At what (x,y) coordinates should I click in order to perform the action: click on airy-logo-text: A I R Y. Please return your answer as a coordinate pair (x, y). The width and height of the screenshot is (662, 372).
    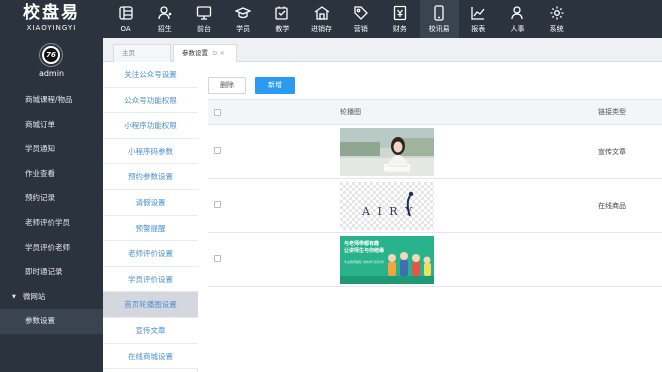
    Looking at the image, I should click on (387, 211).